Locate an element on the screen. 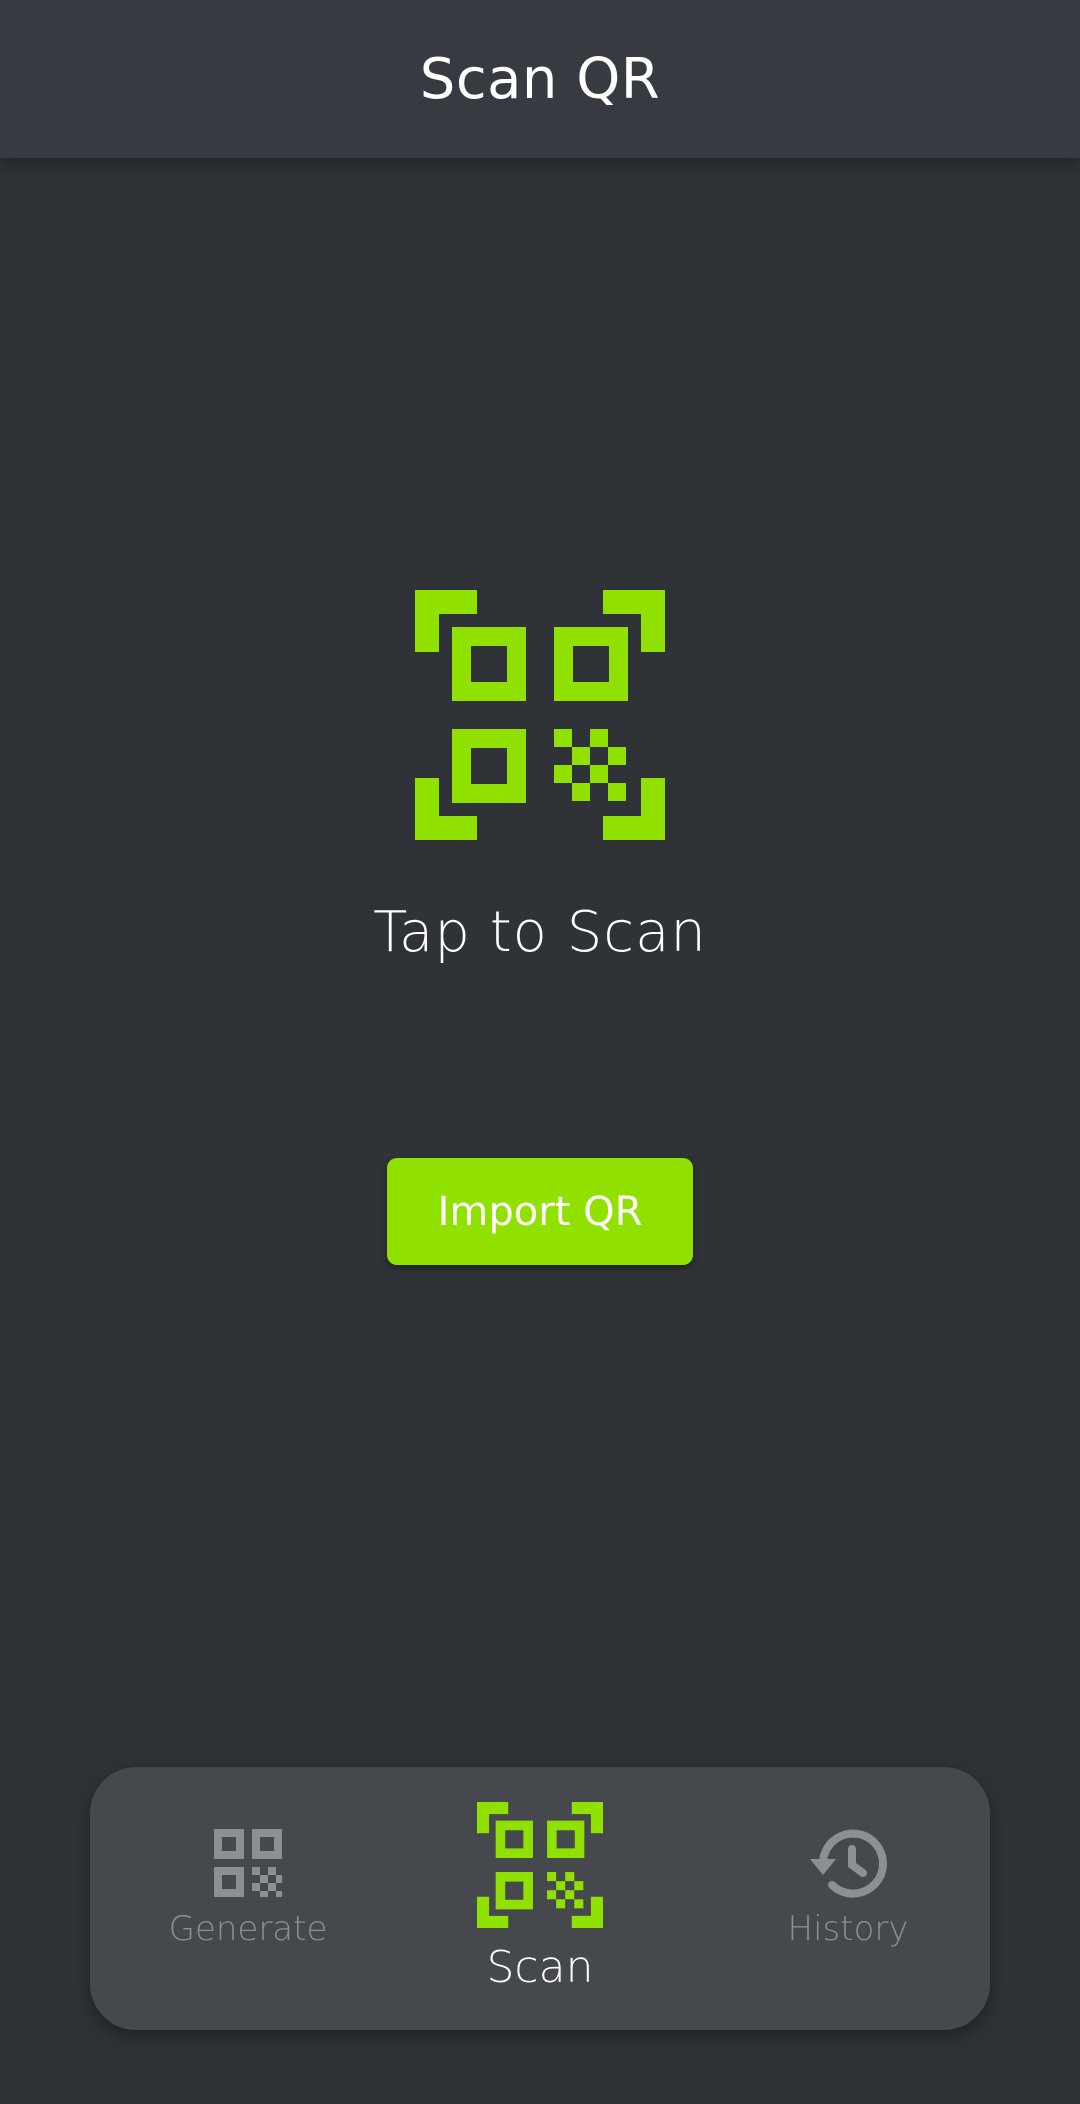 The width and height of the screenshot is (1080, 2104). history-icon is located at coordinates (848, 1863).